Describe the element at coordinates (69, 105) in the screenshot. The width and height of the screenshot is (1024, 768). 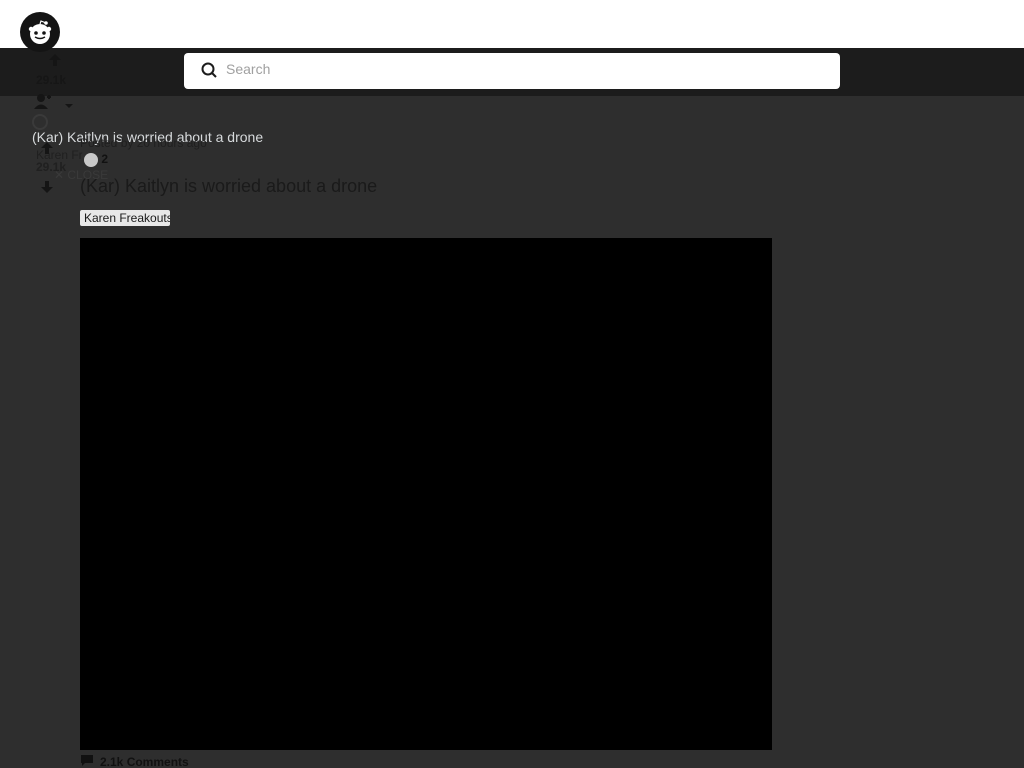
I see `caret-down-icon` at that location.